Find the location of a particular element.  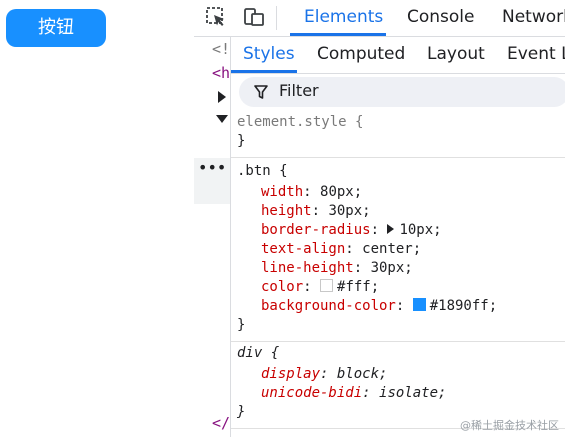

tab-network: Network is located at coordinates (533, 18).